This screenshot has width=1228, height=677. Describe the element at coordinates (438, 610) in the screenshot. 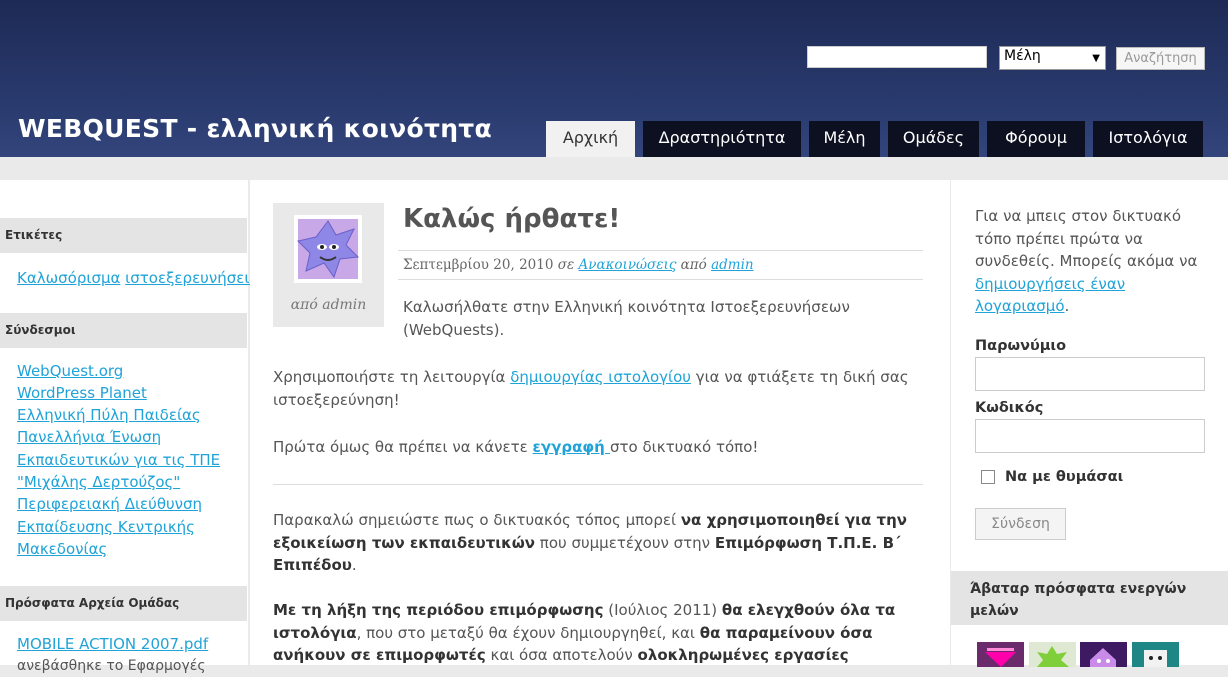

I see `bold-text: Με τη λήξη της περιόδου επιμόρφωσης` at that location.